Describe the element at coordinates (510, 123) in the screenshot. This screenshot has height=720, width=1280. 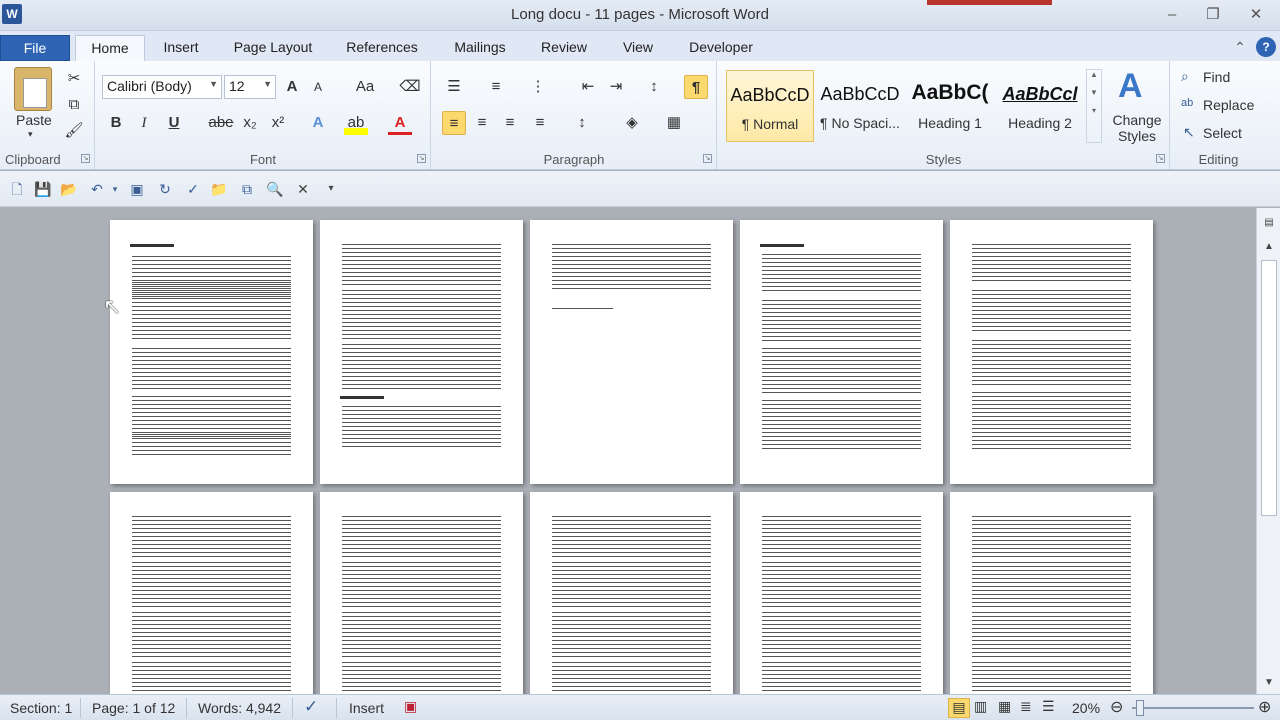
I see `align-right-icon: ≡` at that location.